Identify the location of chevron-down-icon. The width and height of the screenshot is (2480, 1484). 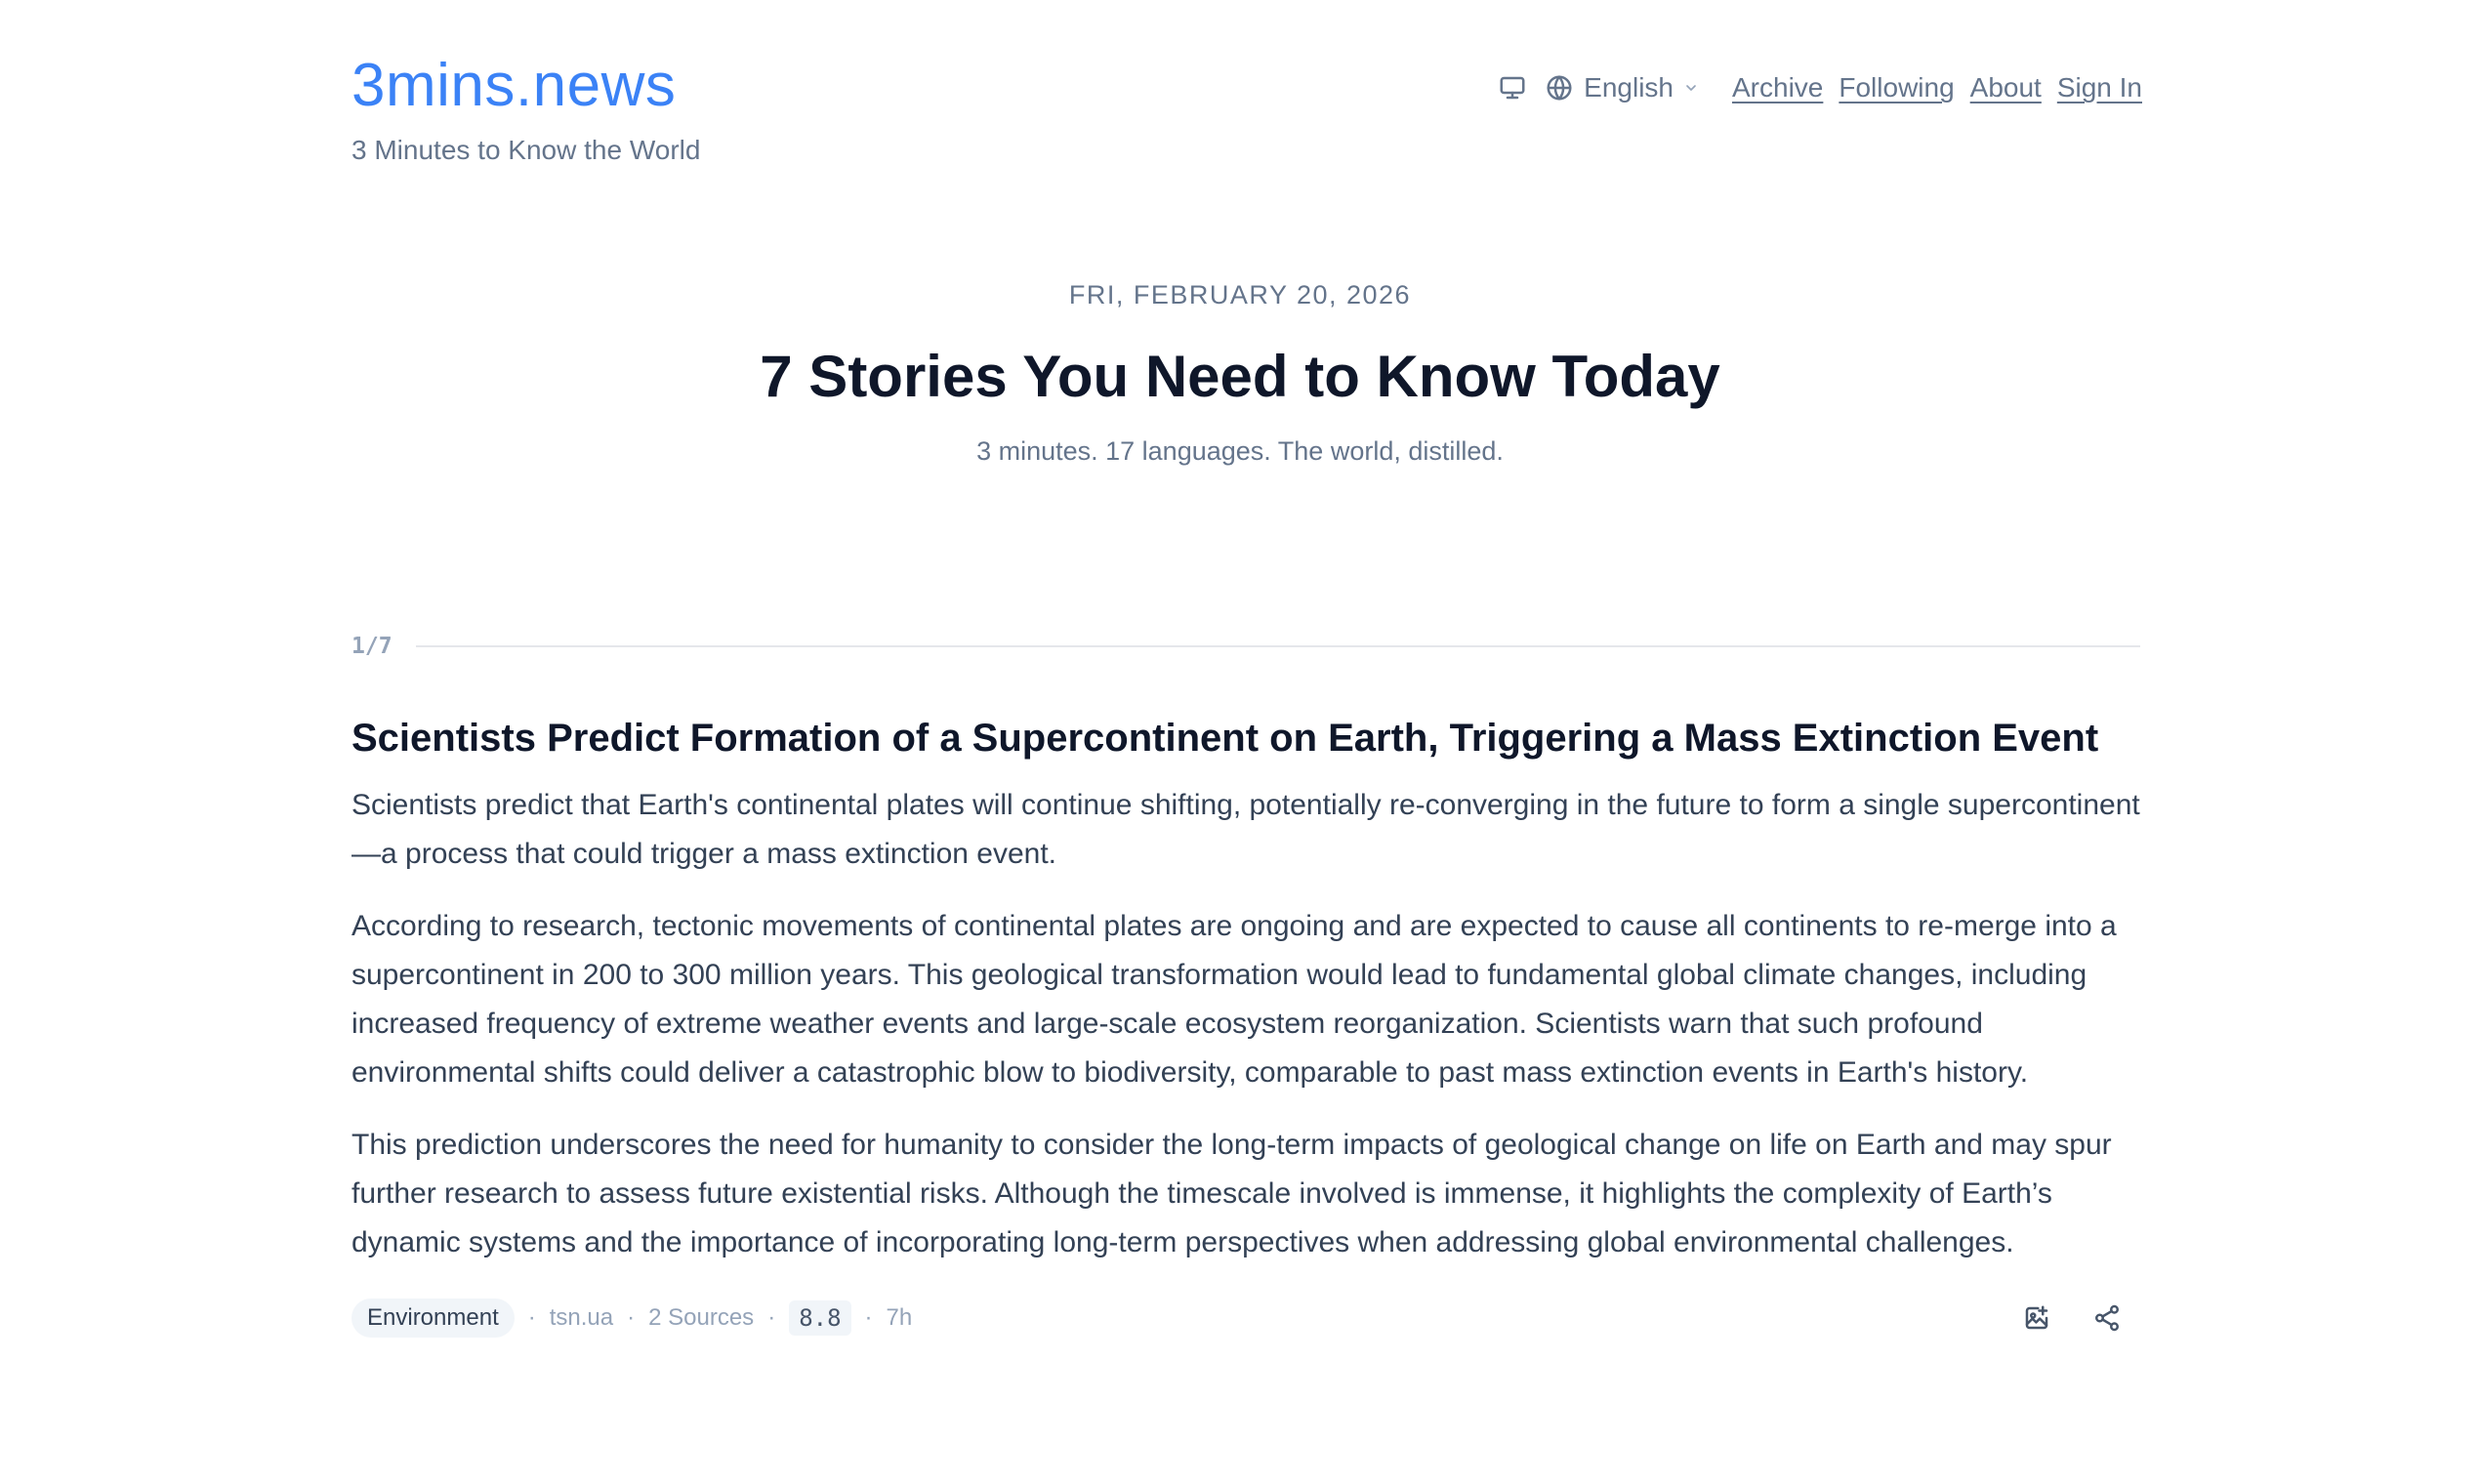
(1691, 88).